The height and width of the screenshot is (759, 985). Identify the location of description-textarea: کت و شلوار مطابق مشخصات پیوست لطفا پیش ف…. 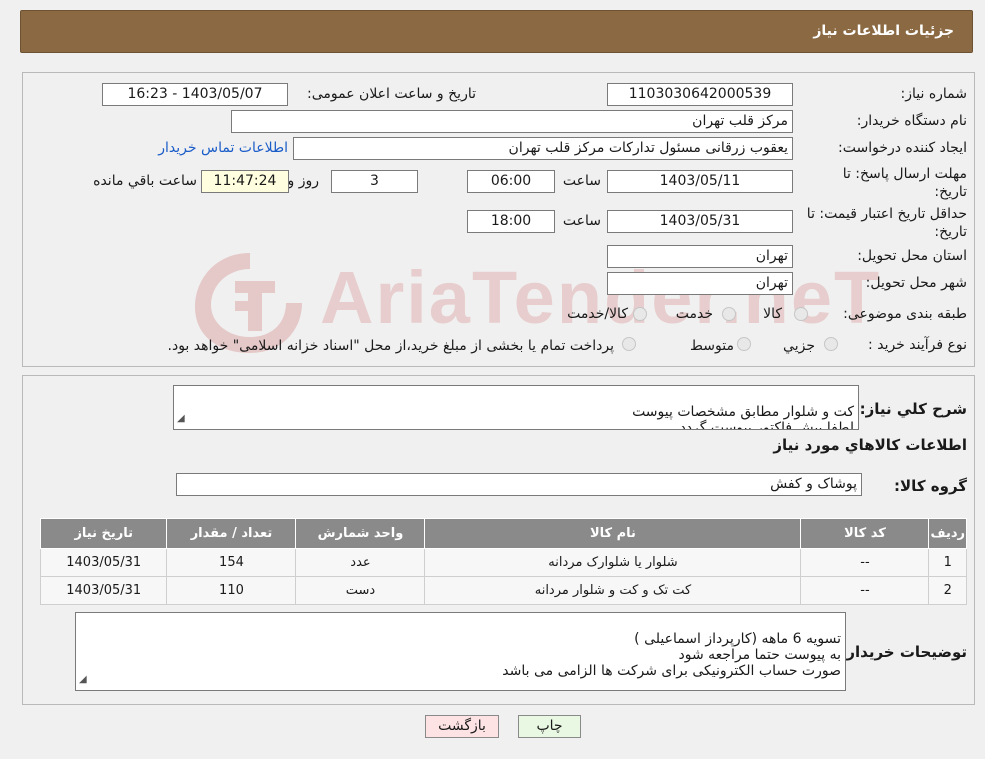
(516, 407).